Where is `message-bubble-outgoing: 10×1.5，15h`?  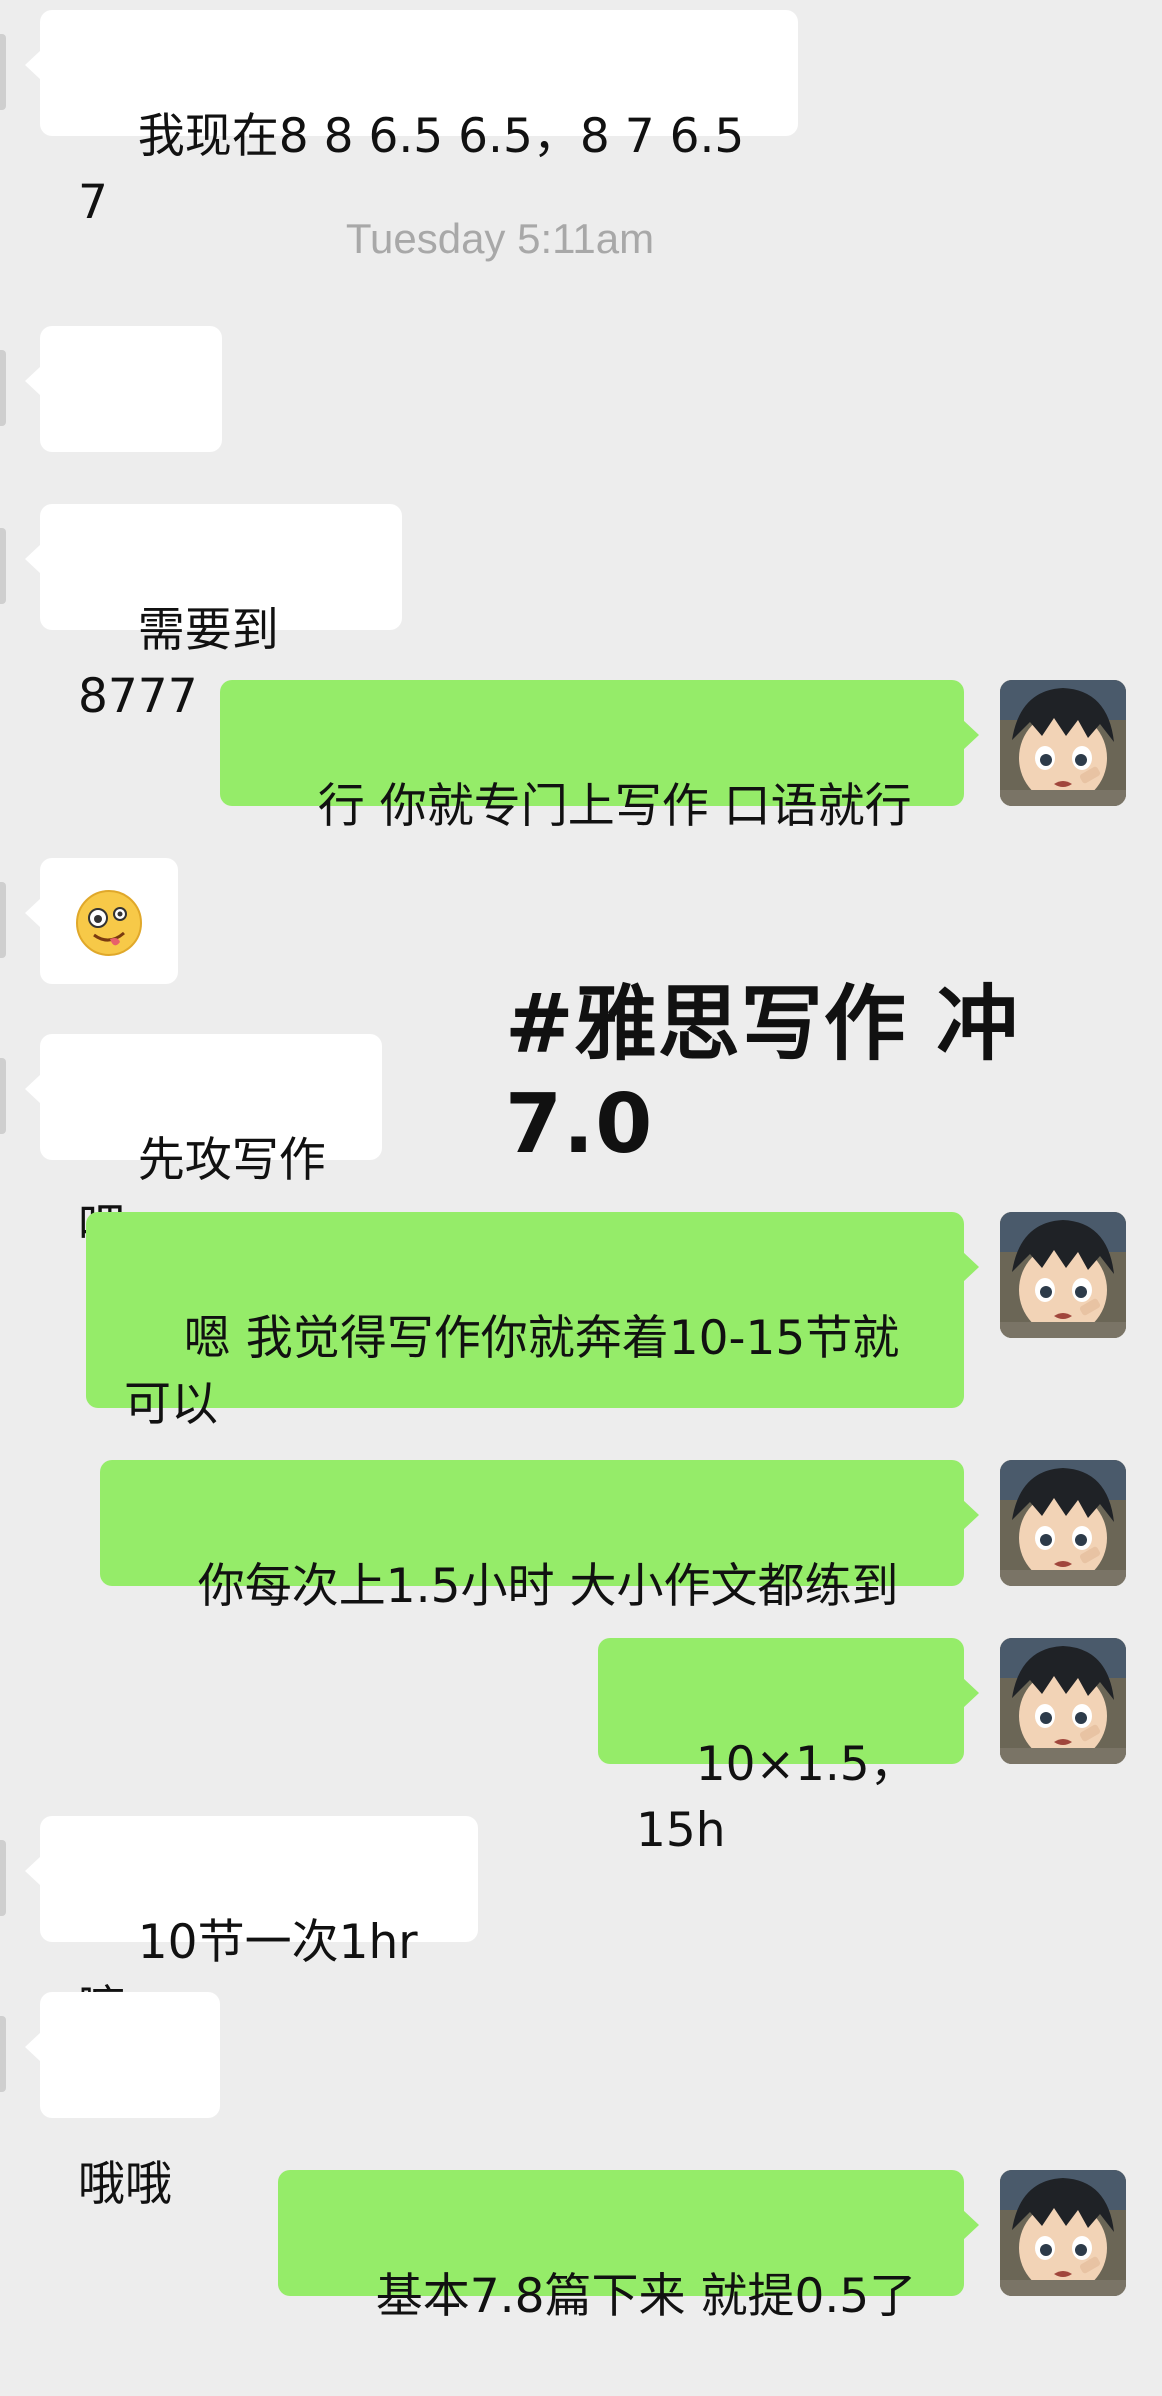 message-bubble-outgoing: 10×1.5，15h is located at coordinates (788, 1748).